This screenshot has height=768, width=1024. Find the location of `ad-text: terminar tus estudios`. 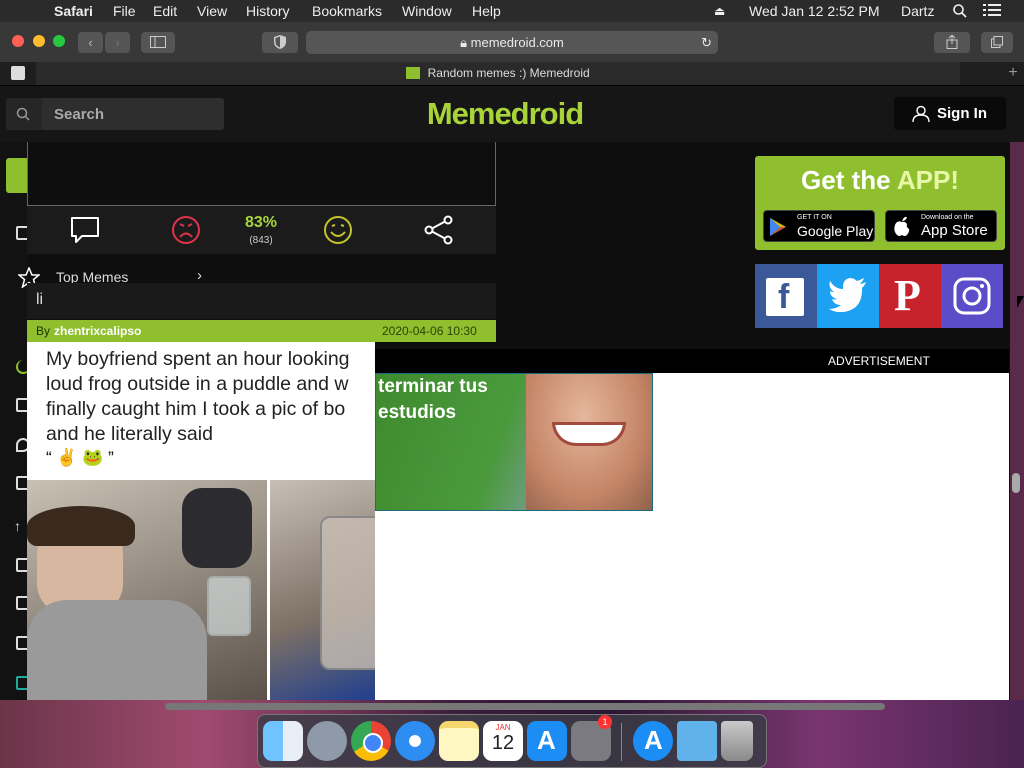

ad-text: terminar tus estudios is located at coordinates (433, 399).